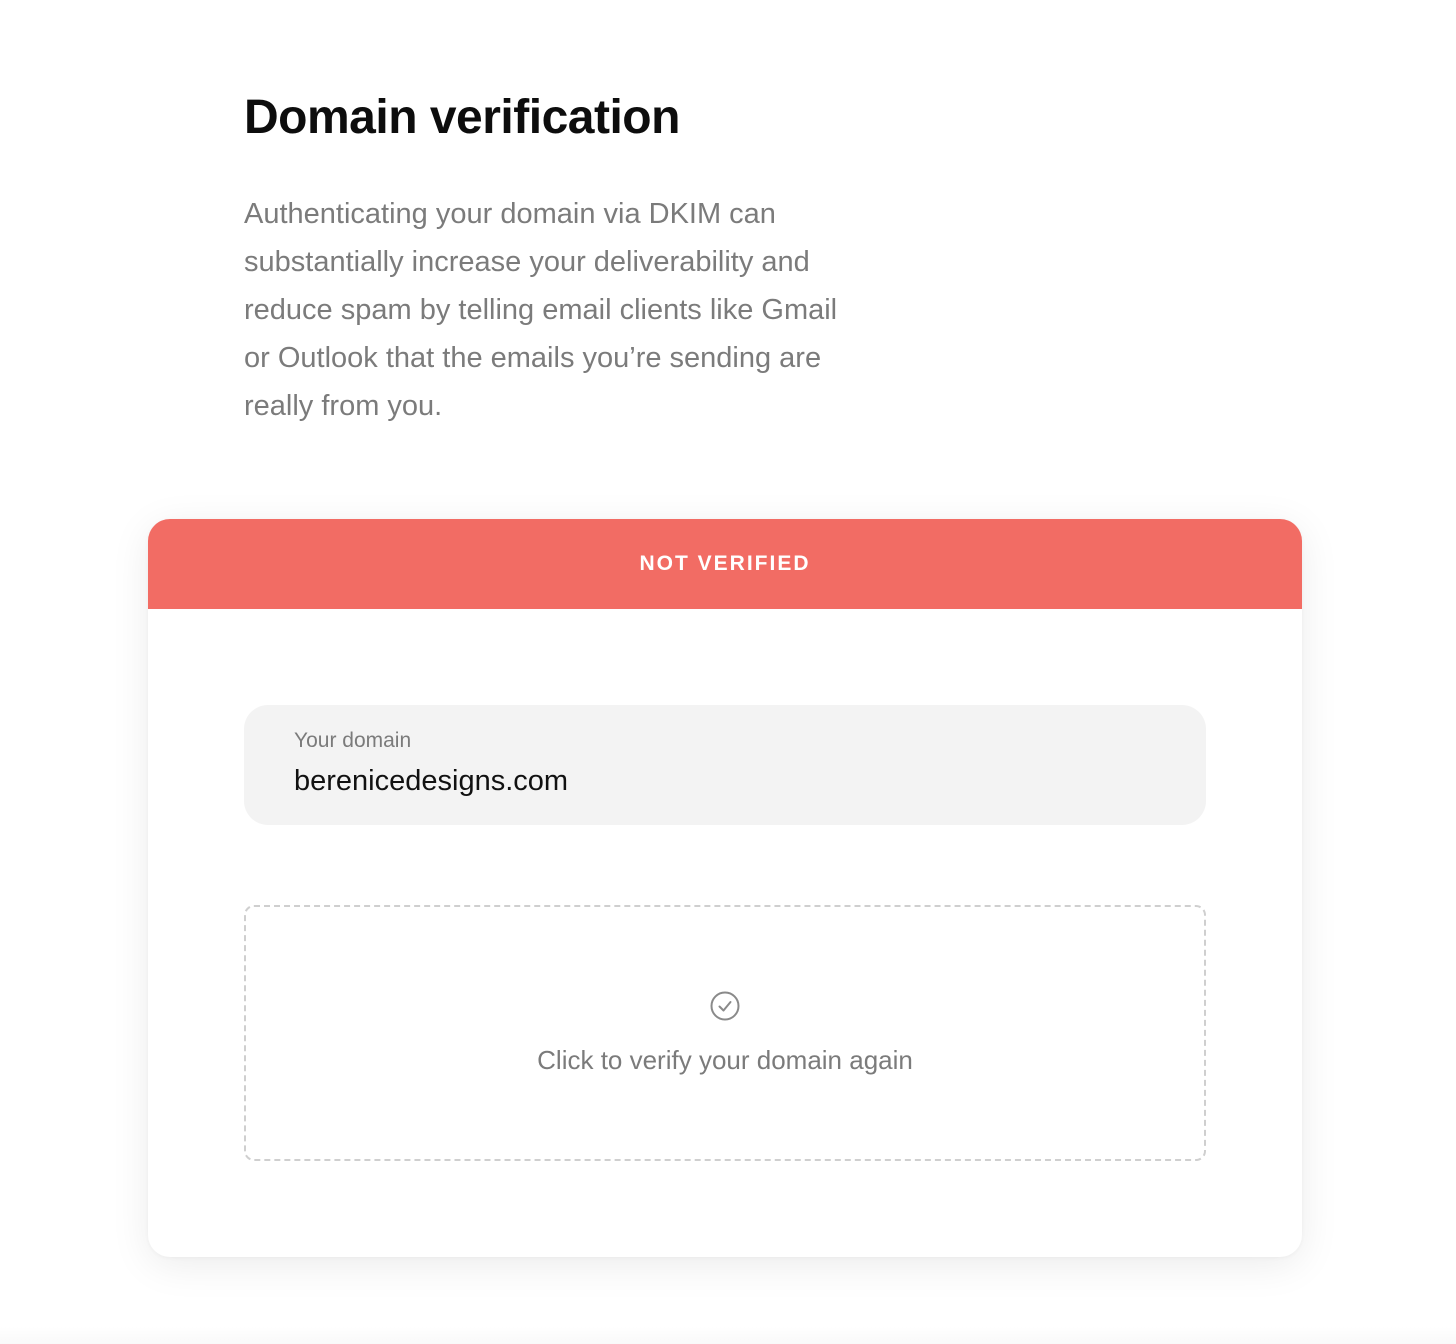 The width and height of the screenshot is (1456, 1344). What do you see at coordinates (725, 1033) in the screenshot?
I see `verify-domain-button: Click to verify your domain again` at bounding box center [725, 1033].